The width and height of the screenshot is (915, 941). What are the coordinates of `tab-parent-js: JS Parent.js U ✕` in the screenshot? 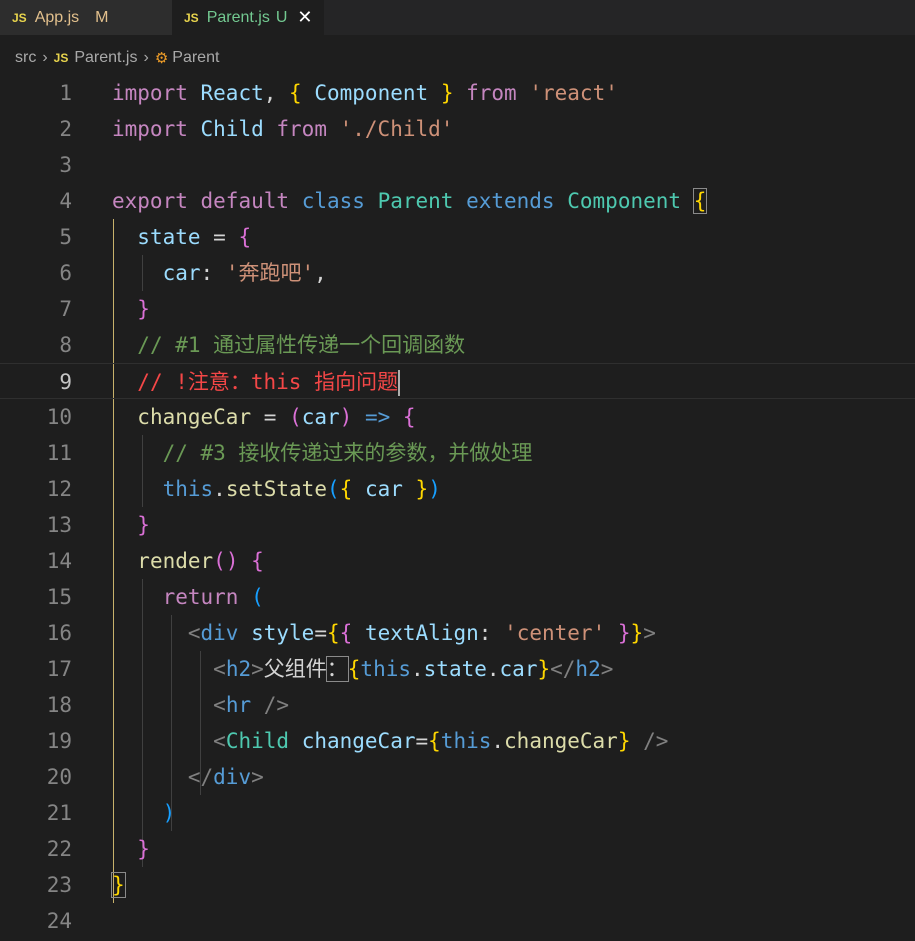 It's located at (248, 17).